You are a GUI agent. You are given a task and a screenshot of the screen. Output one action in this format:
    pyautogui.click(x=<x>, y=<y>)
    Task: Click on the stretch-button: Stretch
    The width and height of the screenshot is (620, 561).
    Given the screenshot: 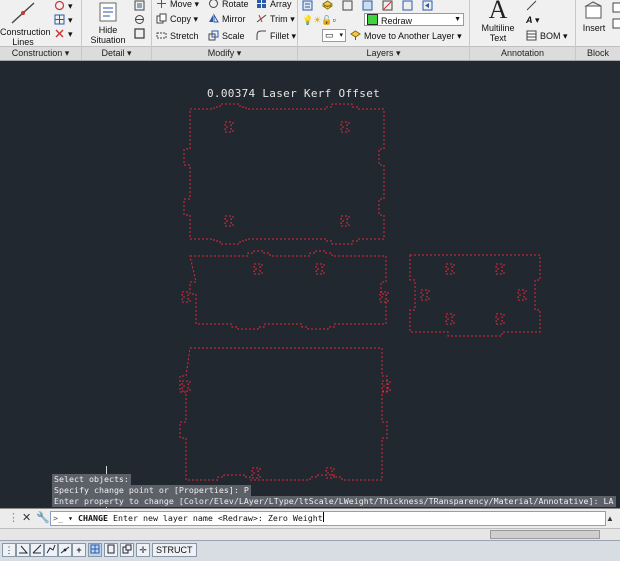 What is the action you would take?
    pyautogui.click(x=177, y=36)
    